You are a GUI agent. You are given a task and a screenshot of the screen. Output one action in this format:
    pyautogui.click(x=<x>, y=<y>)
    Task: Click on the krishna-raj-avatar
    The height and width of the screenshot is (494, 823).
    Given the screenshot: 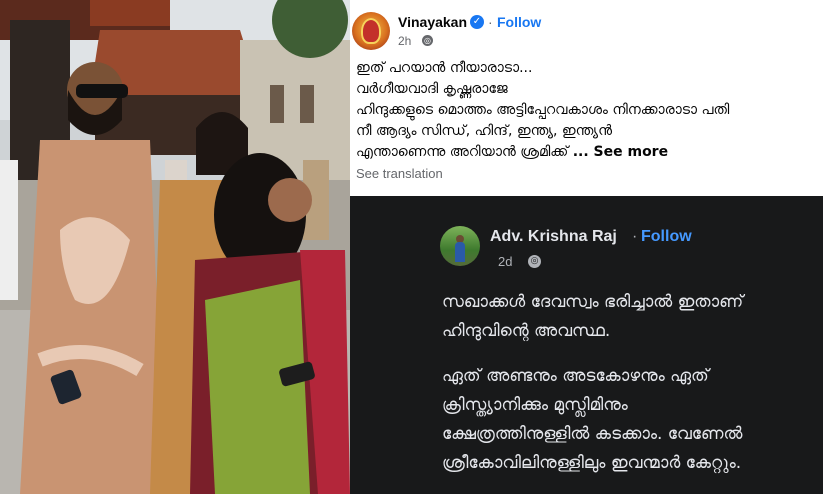 What is the action you would take?
    pyautogui.click(x=460, y=246)
    